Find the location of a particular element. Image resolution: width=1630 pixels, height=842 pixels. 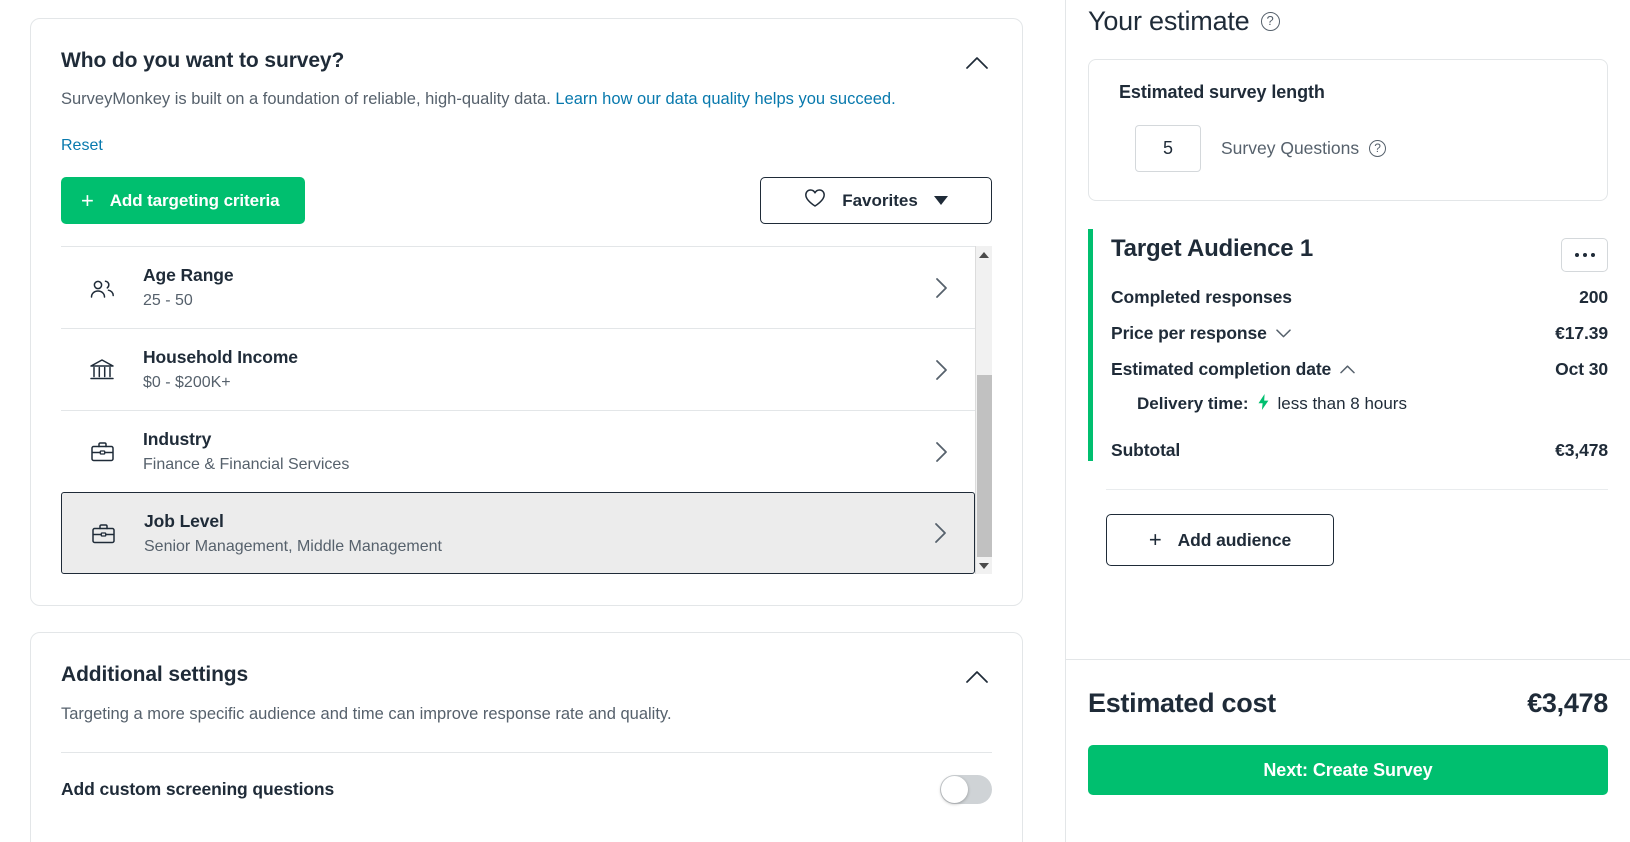

add-targeting-criteria-button: + Add targeting criteria is located at coordinates (183, 201).